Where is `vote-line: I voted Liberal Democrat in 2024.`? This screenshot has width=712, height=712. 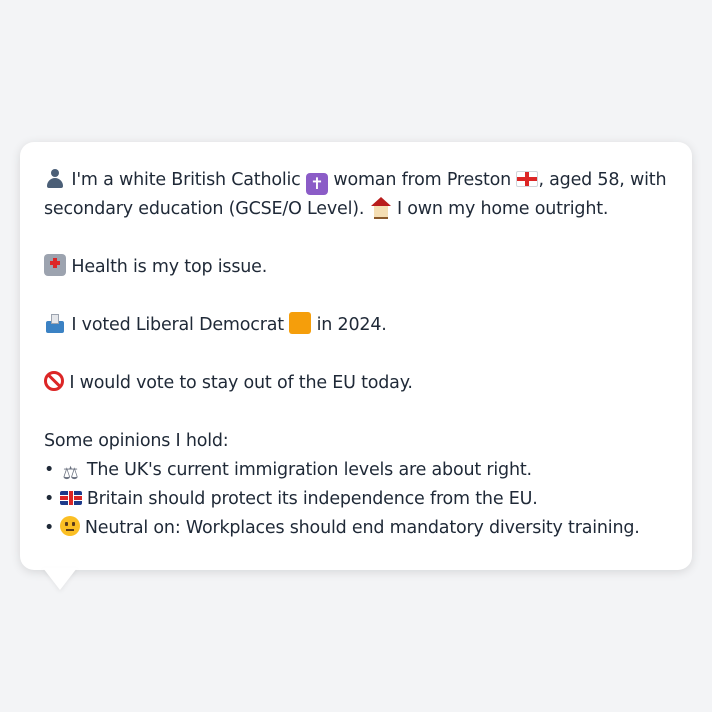 vote-line: I voted Liberal Democrat in 2024. is located at coordinates (356, 325).